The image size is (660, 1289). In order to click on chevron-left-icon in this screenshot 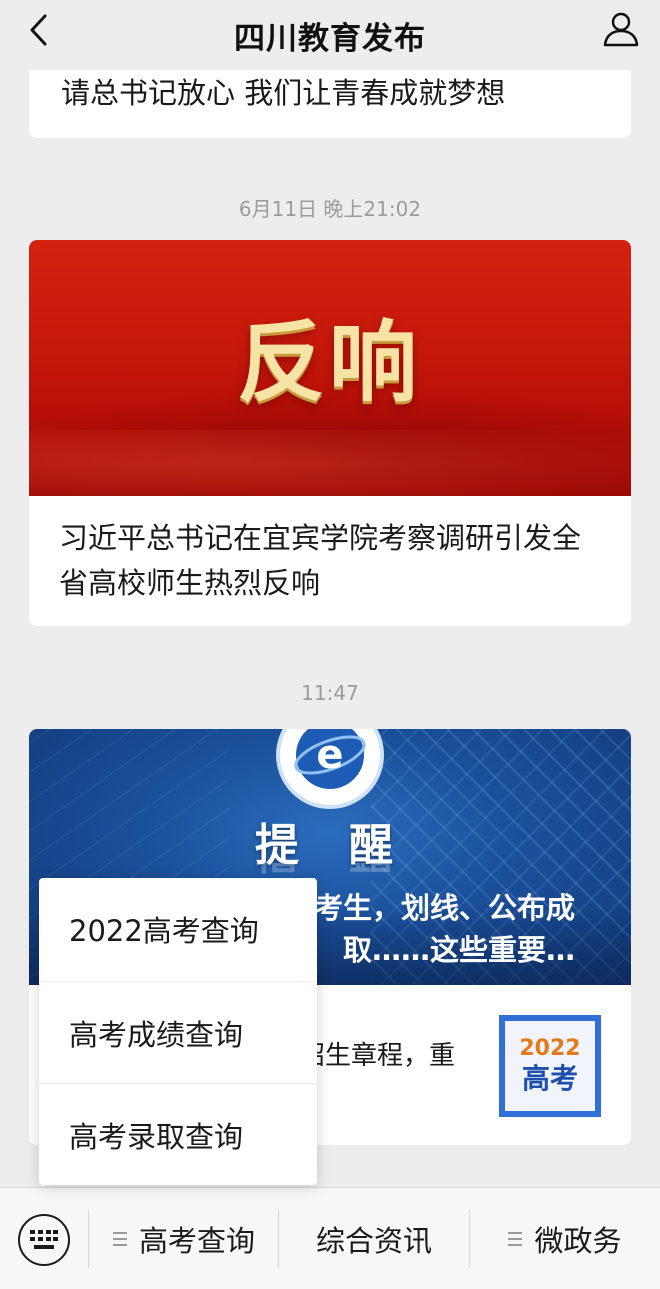, I will do `click(38, 30)`.